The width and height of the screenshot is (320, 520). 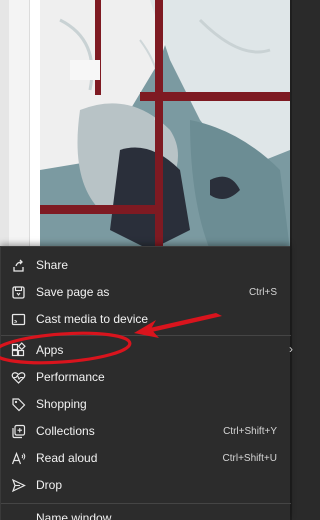 I want to click on menu-item-label: Shopping, so click(x=61, y=404).